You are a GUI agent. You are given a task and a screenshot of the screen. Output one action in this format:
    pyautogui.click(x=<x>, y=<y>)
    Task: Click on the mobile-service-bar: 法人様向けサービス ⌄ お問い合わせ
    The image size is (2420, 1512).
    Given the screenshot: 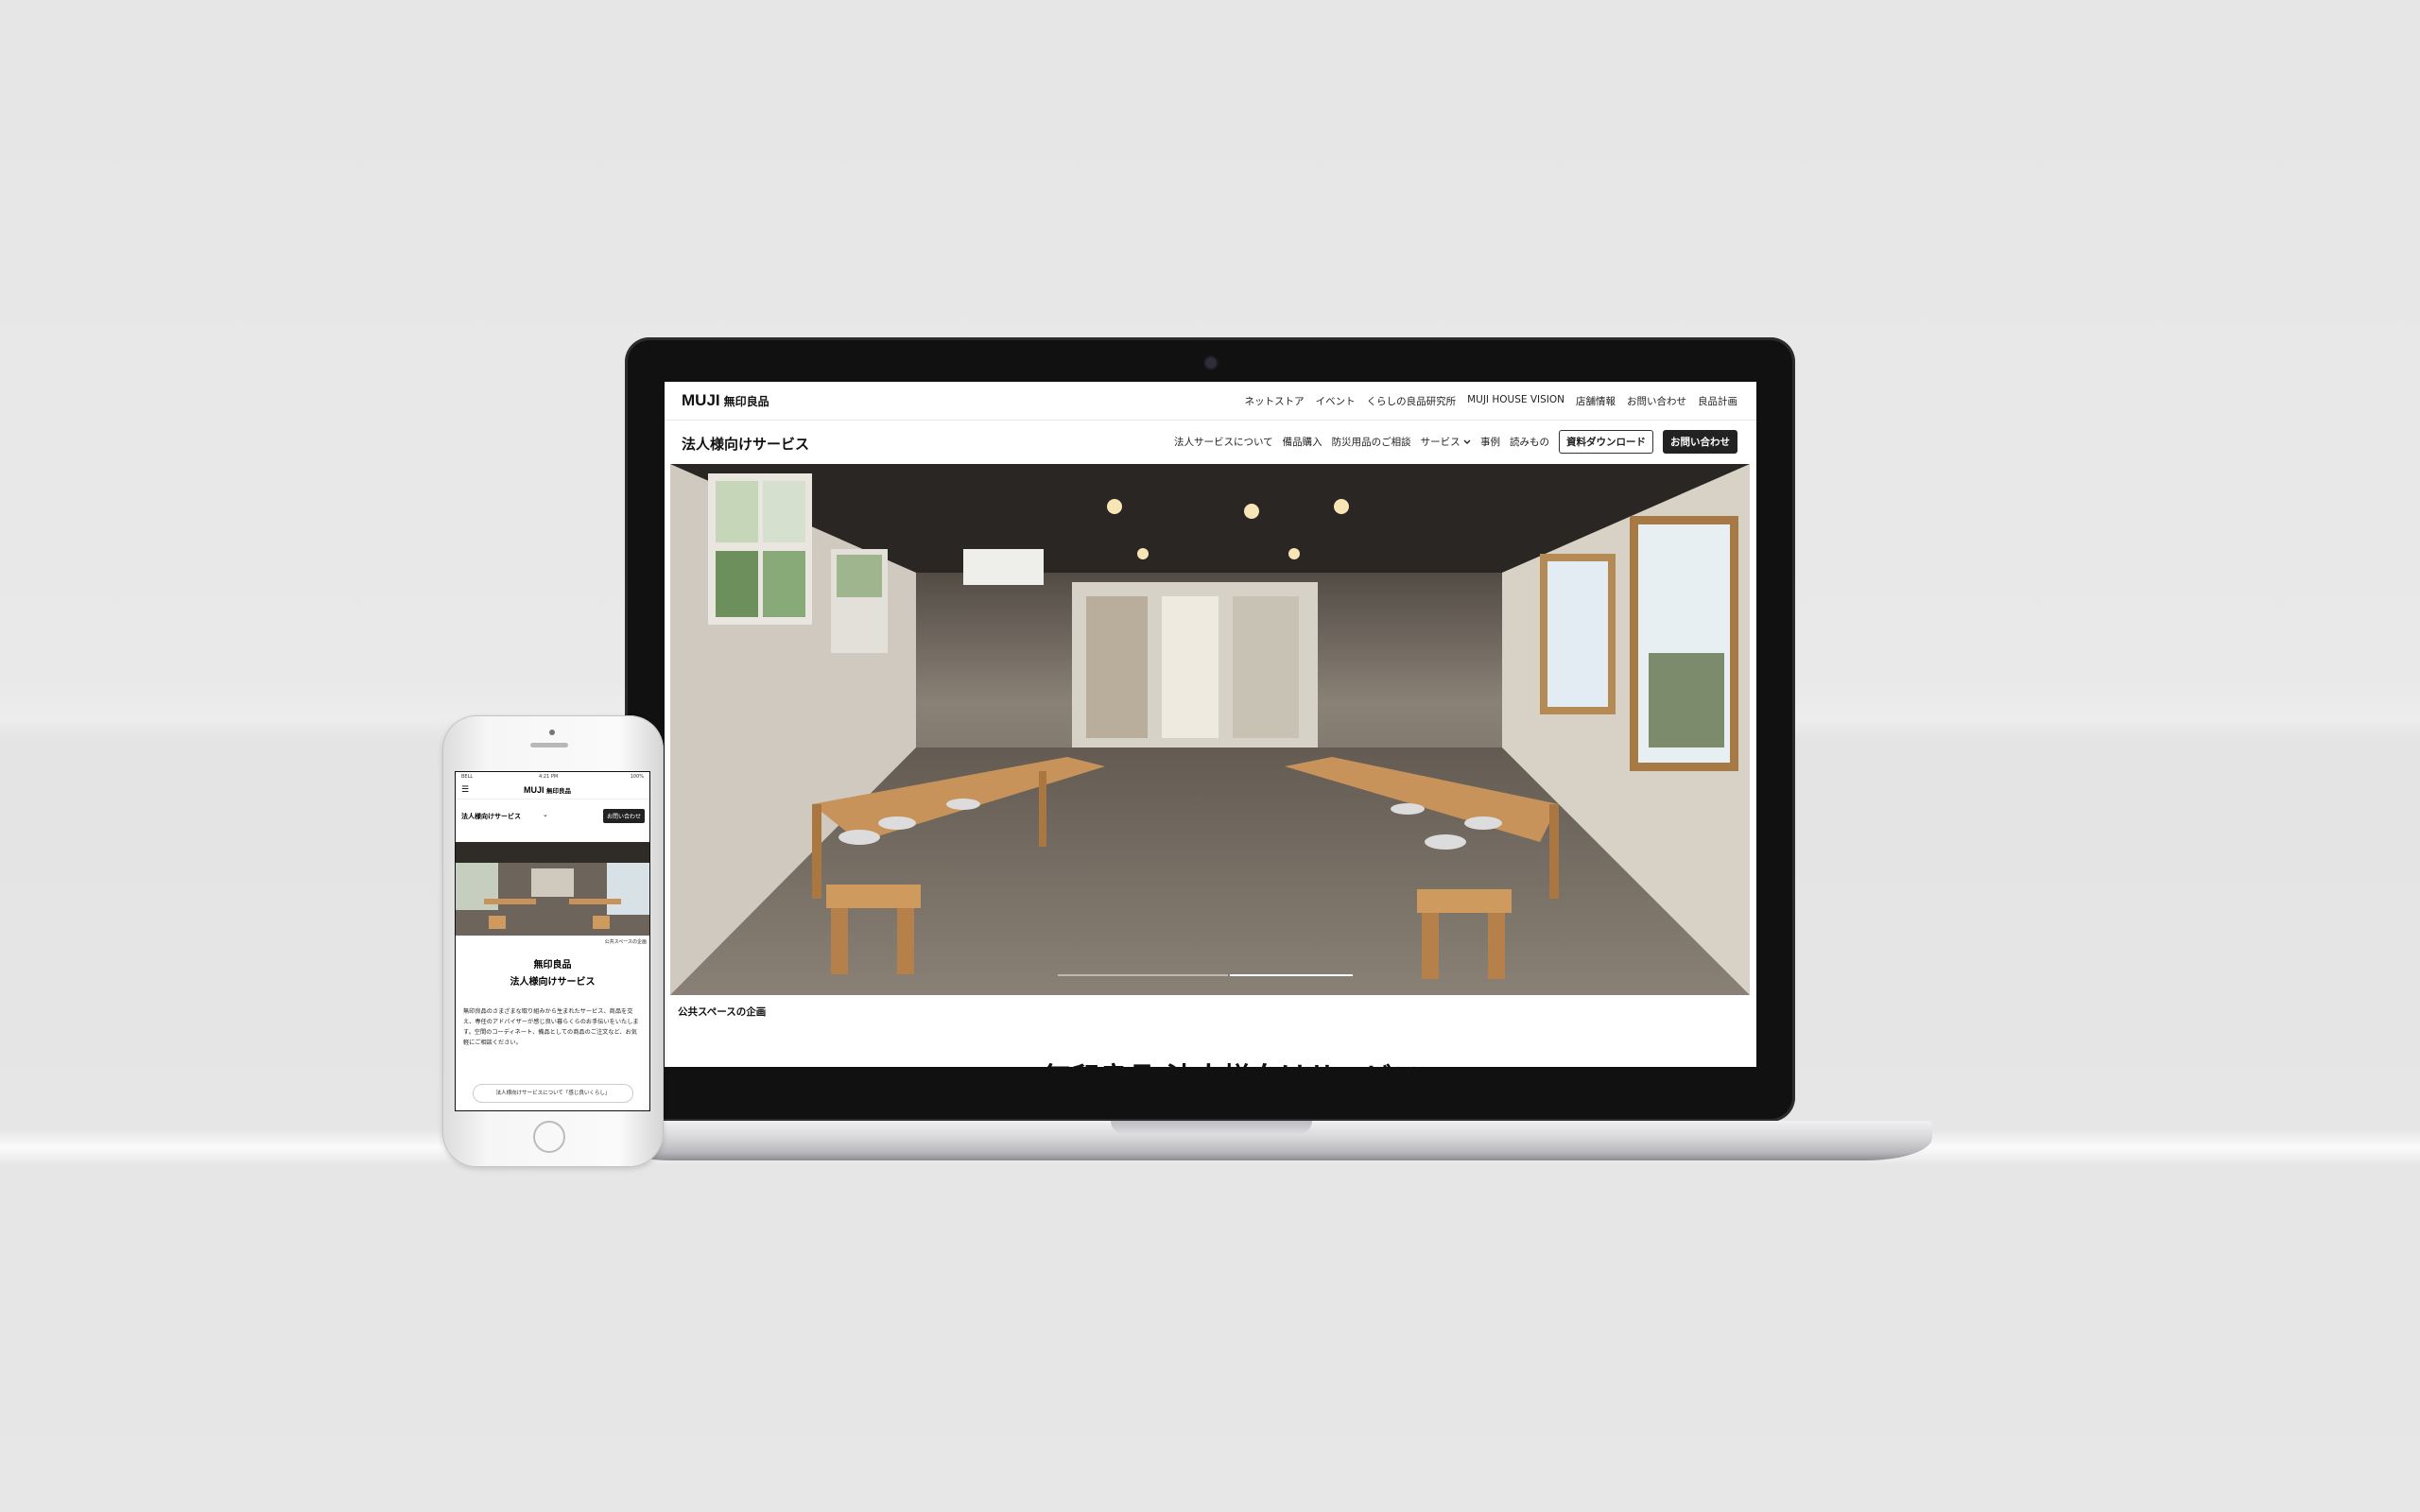 What is the action you would take?
    pyautogui.click(x=552, y=817)
    